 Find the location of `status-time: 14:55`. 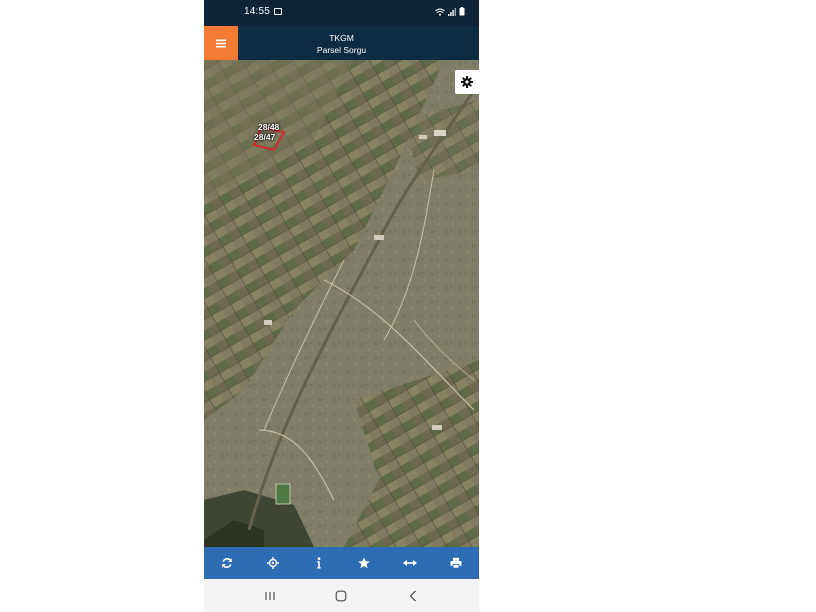

status-time: 14:55 is located at coordinates (257, 11).